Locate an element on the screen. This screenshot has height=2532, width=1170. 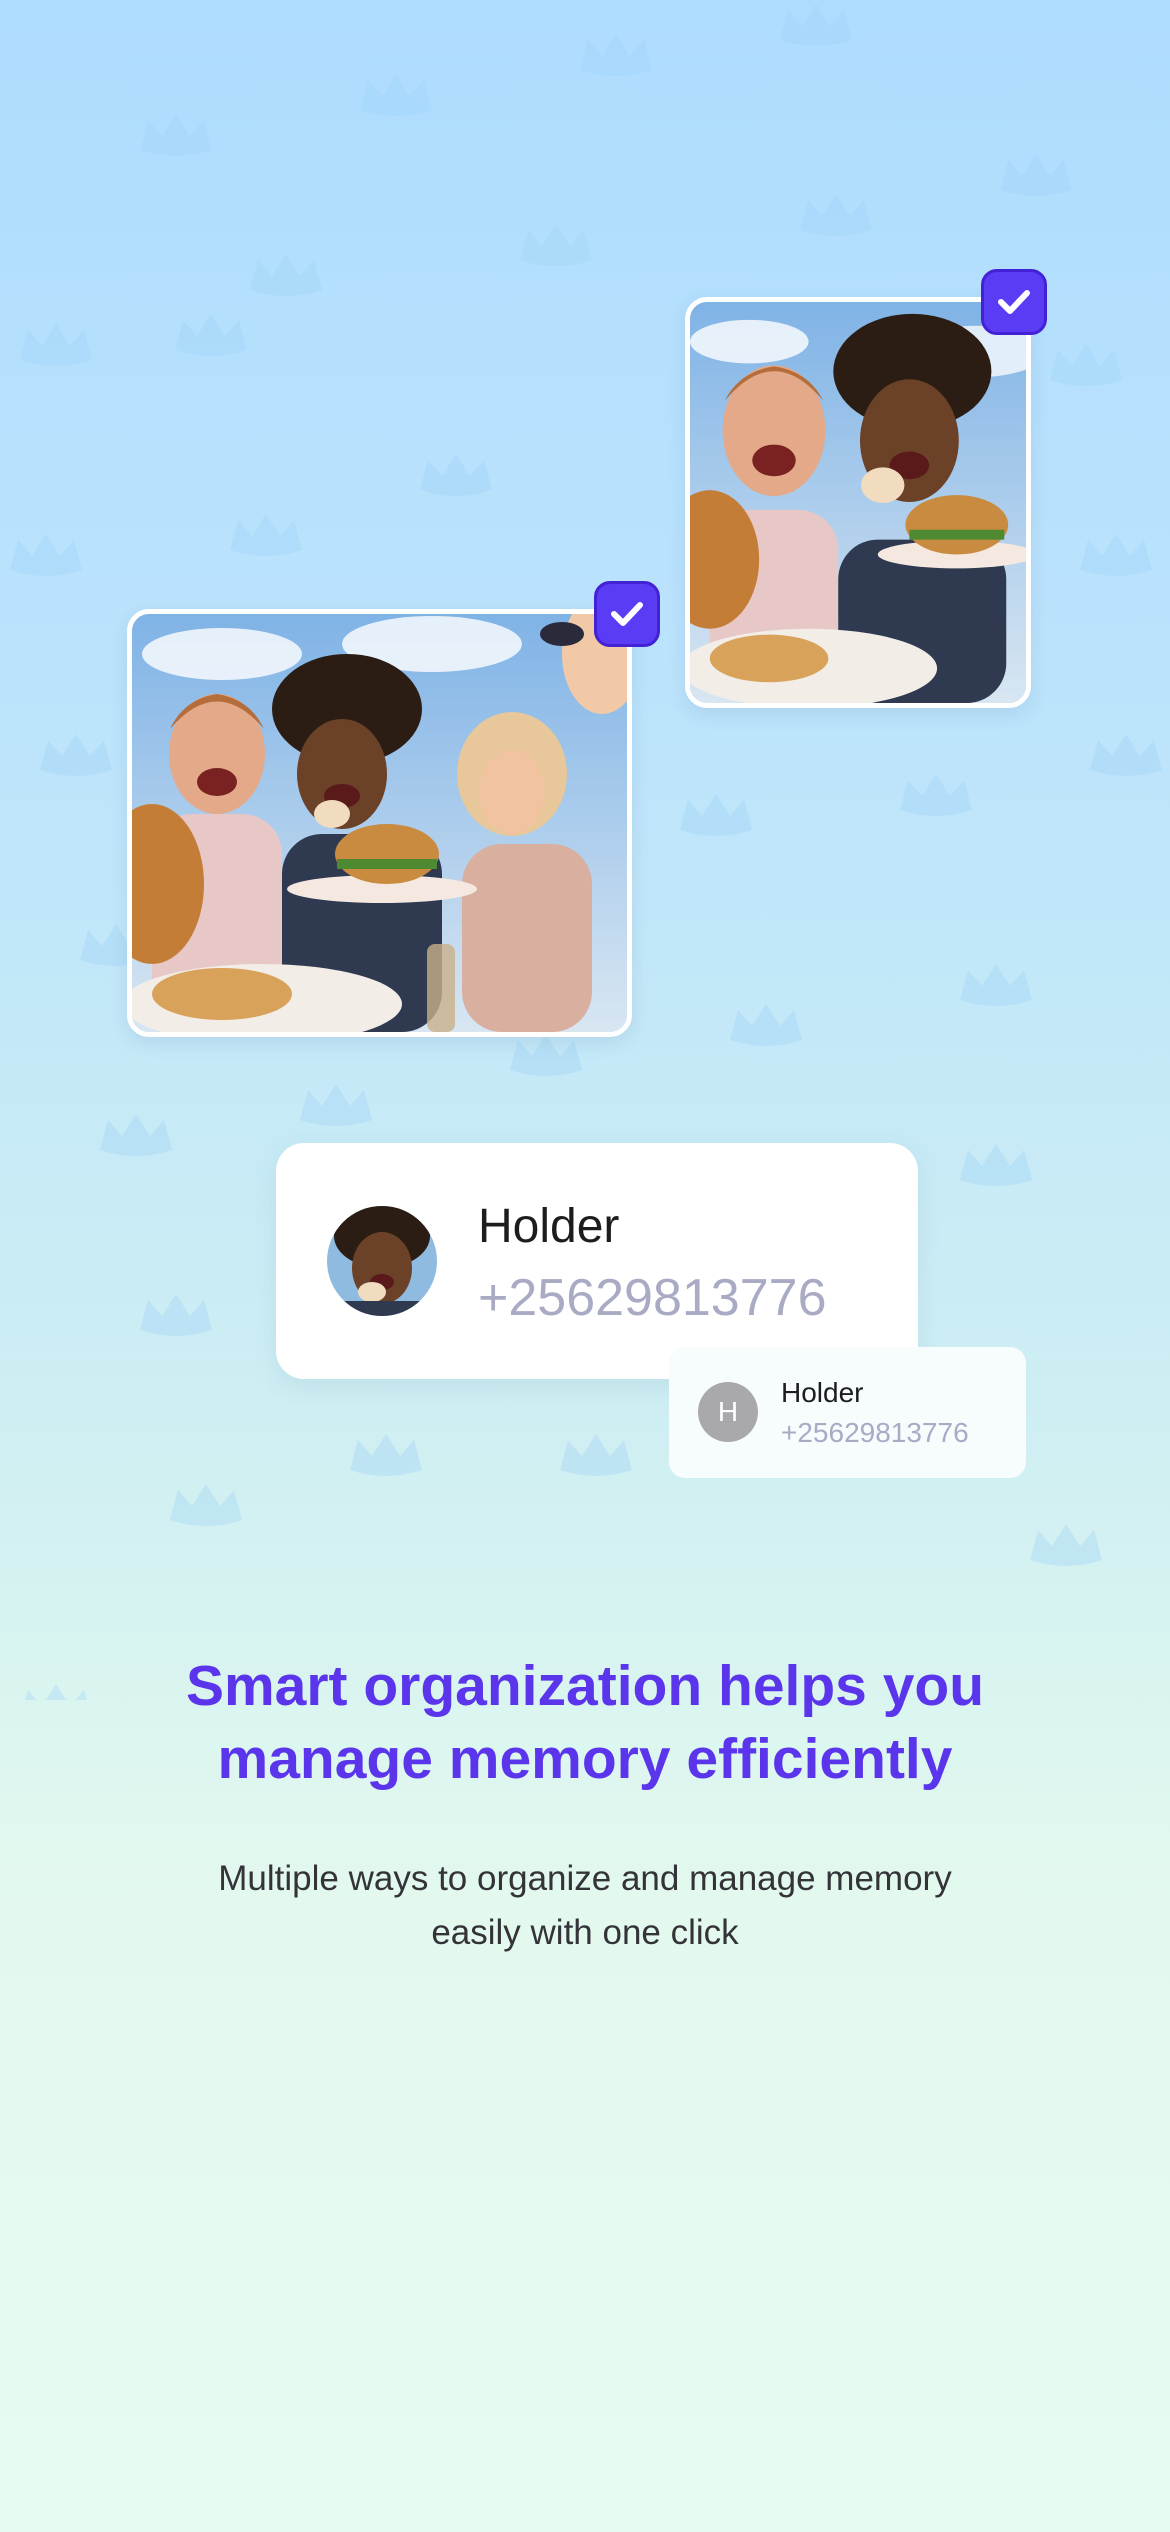
contact-card-mini: H Holder +25629813776 is located at coordinates (847, 1412).